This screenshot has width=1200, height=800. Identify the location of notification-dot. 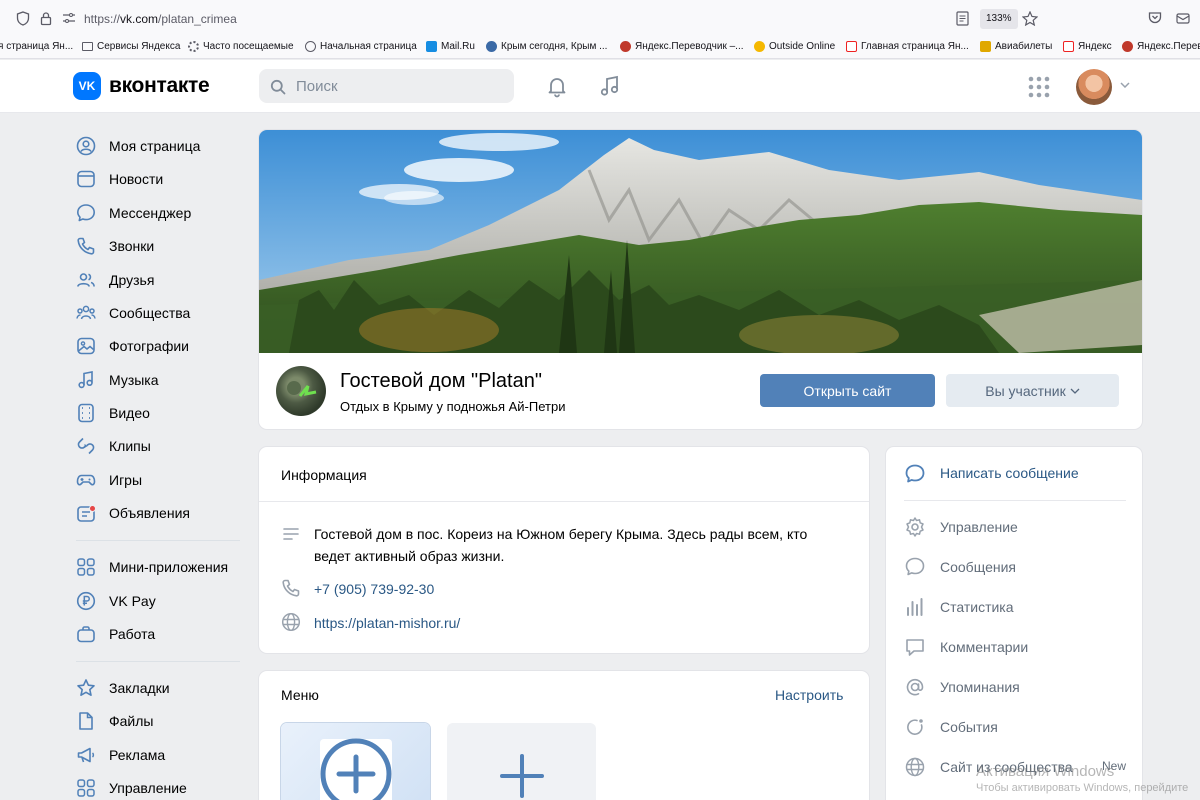
(92, 508).